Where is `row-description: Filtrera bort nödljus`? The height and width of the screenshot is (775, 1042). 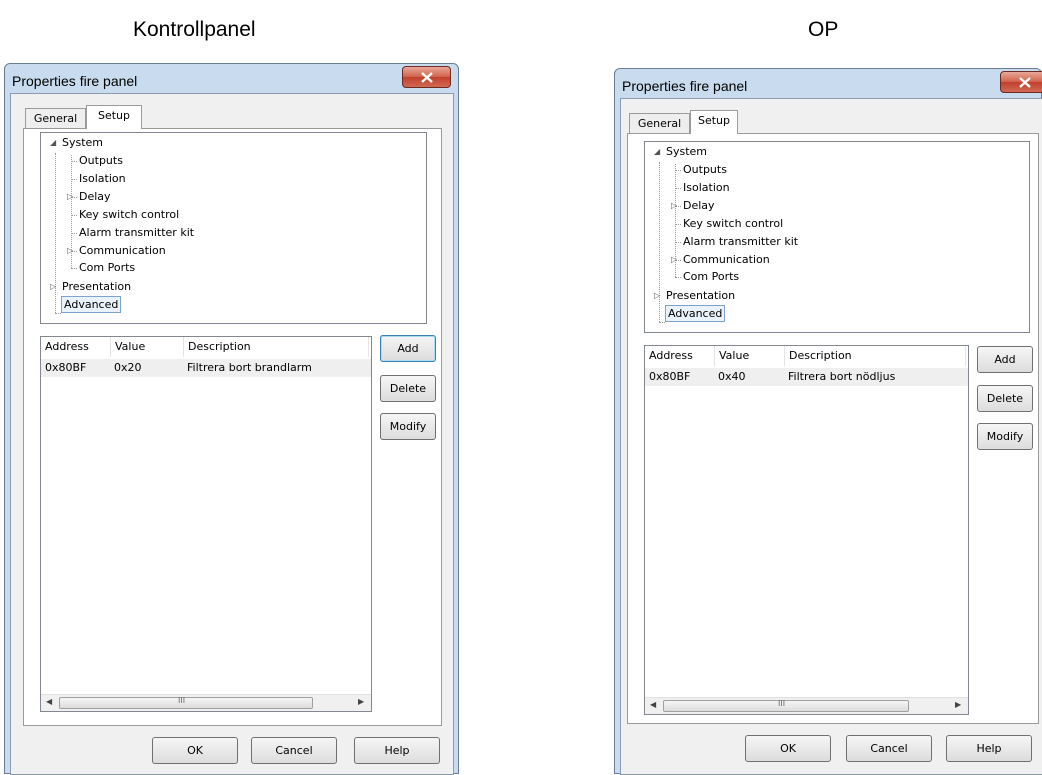 row-description: Filtrera bort nödljus is located at coordinates (842, 376).